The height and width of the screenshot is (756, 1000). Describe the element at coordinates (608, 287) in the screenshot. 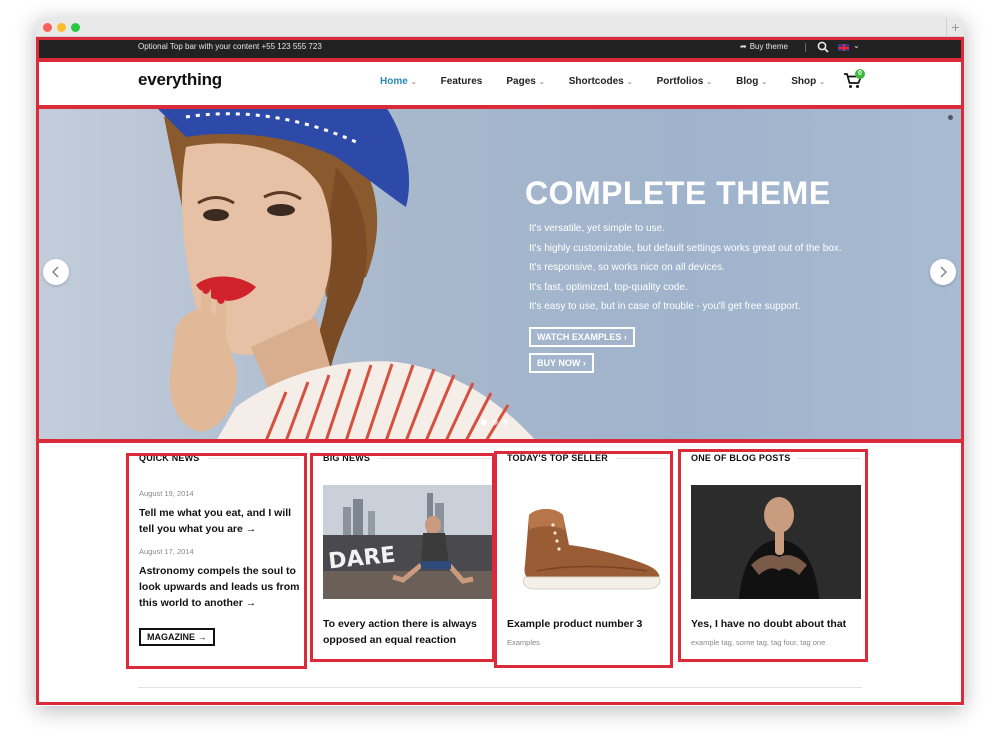

I see `hero-line: It's fast, optimized, top-quality code.` at that location.